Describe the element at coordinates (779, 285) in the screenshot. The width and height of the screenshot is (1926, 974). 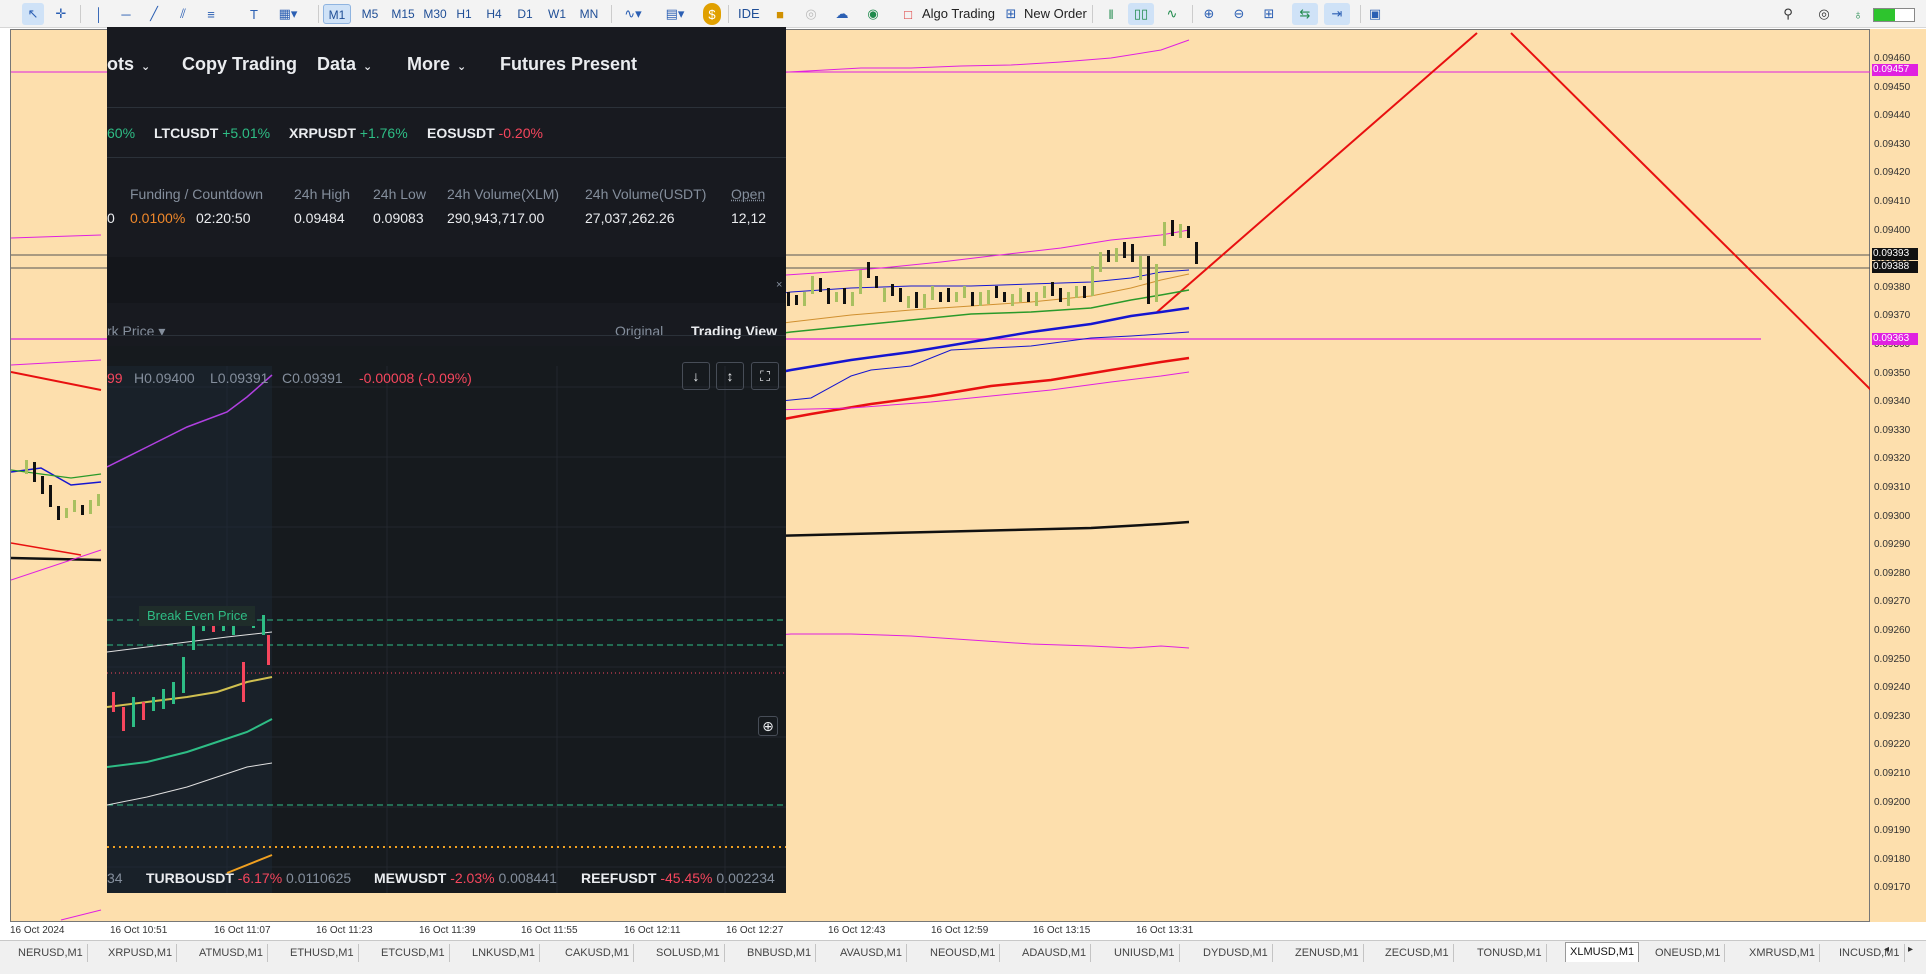
I see `collapse-icon: ×` at that location.